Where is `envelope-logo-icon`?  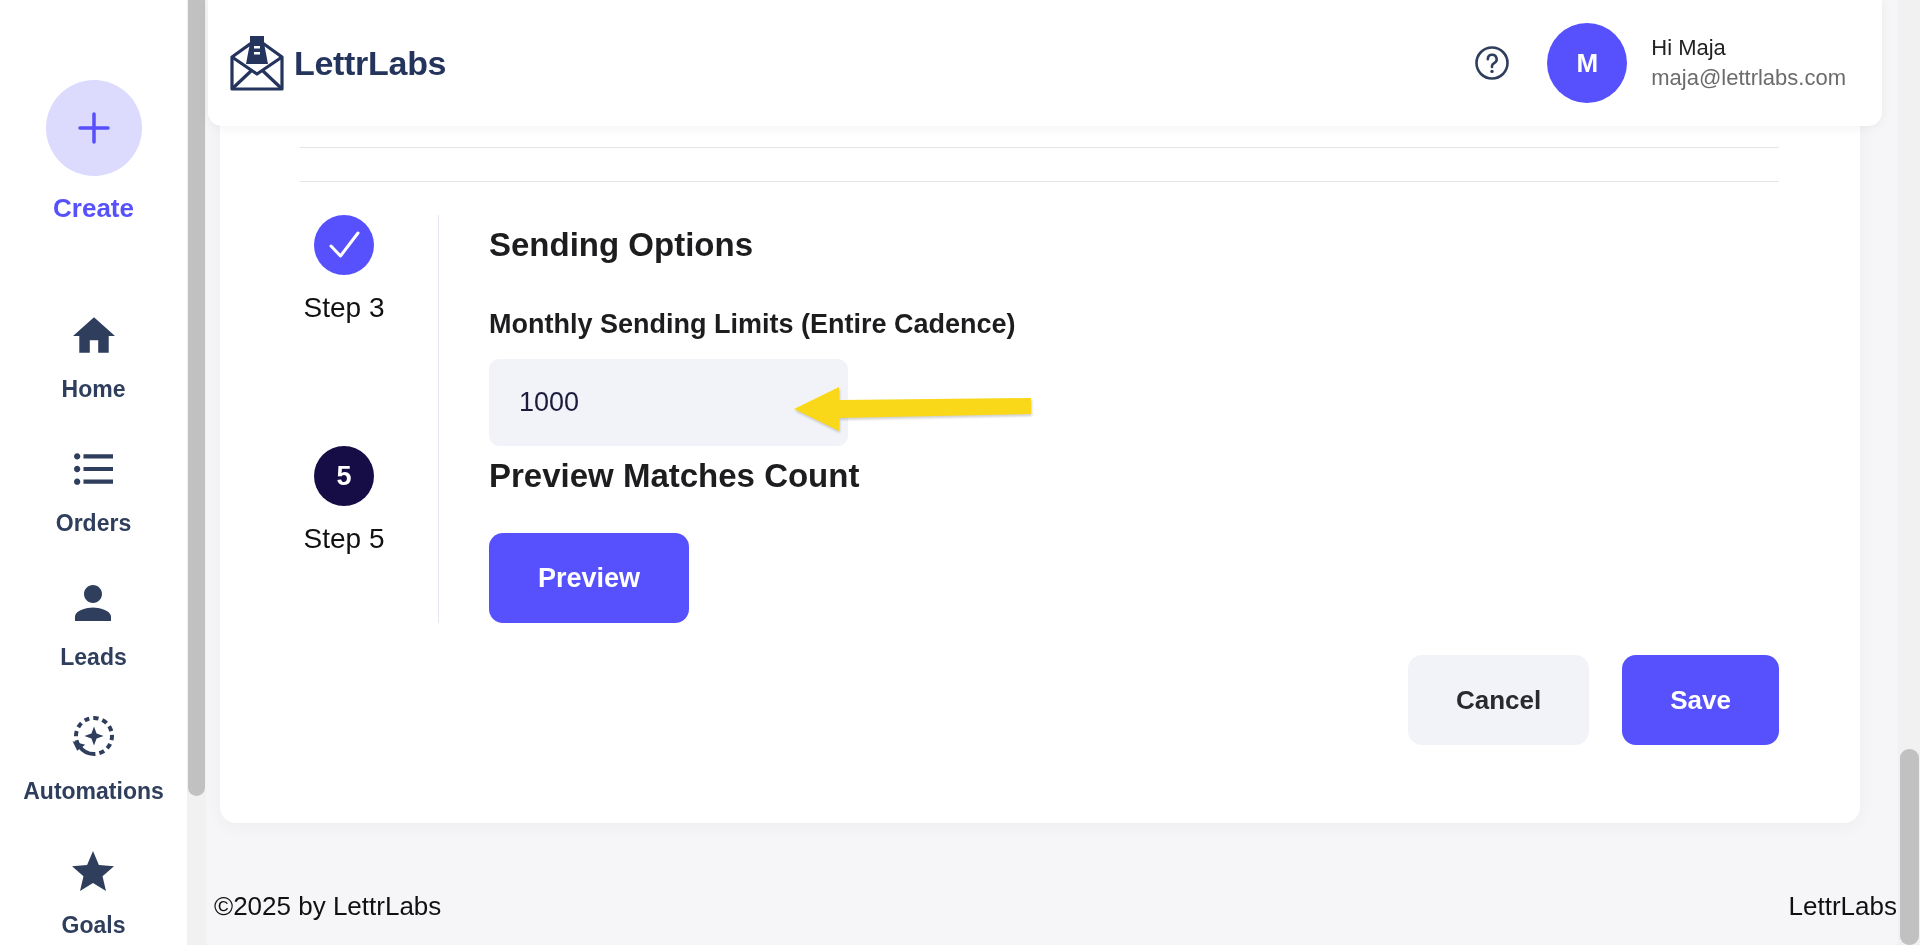
envelope-logo-icon is located at coordinates (257, 63).